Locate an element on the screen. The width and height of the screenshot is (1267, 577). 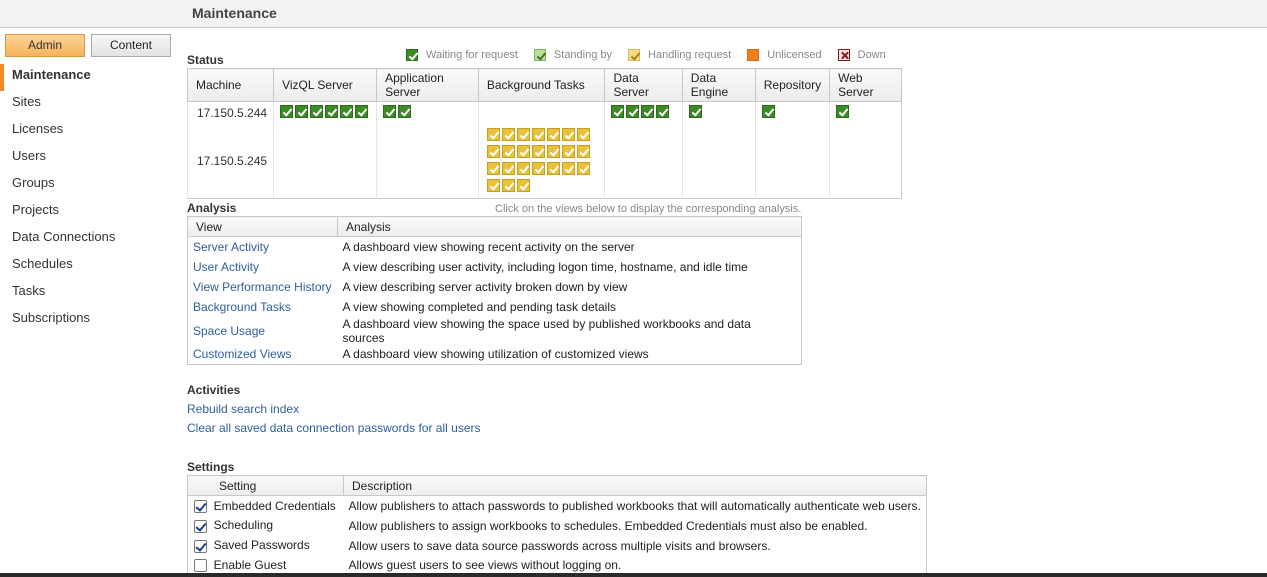
red-x-icon is located at coordinates (843, 55).